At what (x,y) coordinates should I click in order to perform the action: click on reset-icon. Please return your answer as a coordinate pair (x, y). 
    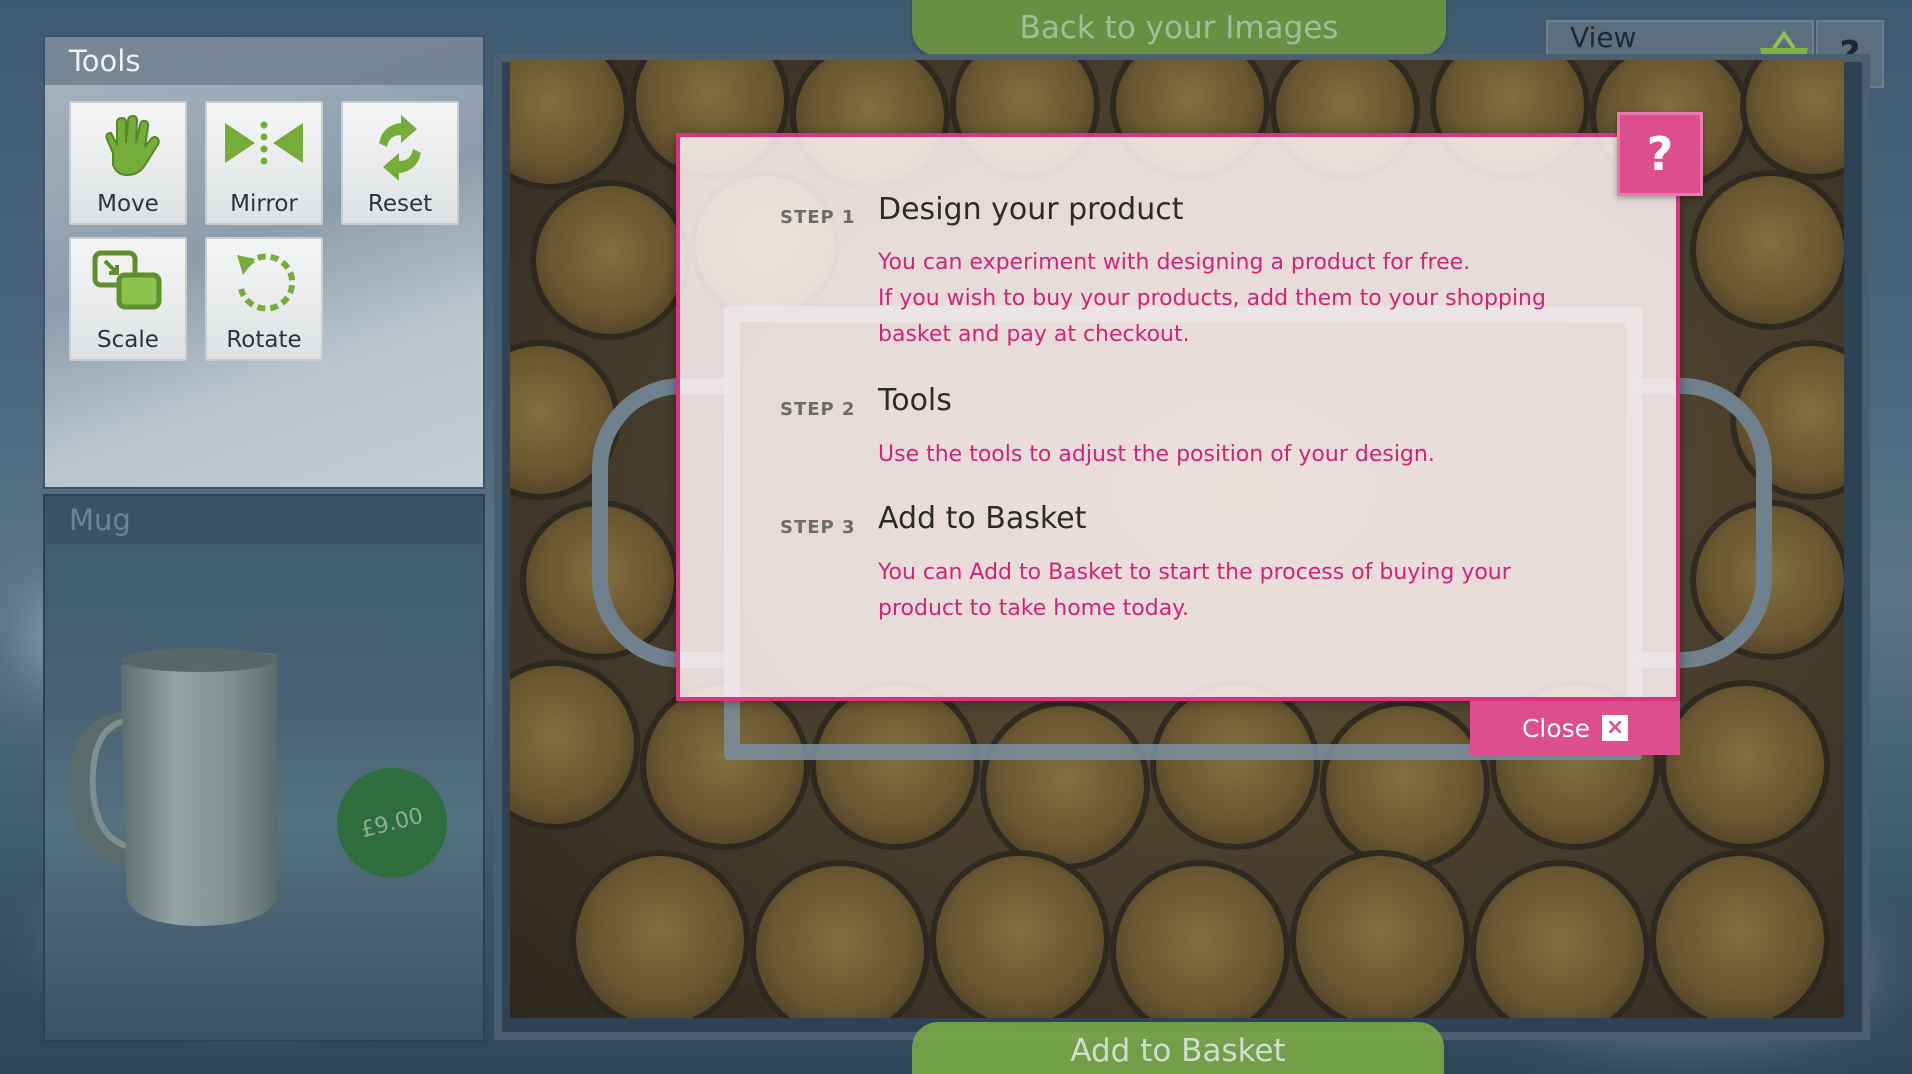
    Looking at the image, I should click on (400, 148).